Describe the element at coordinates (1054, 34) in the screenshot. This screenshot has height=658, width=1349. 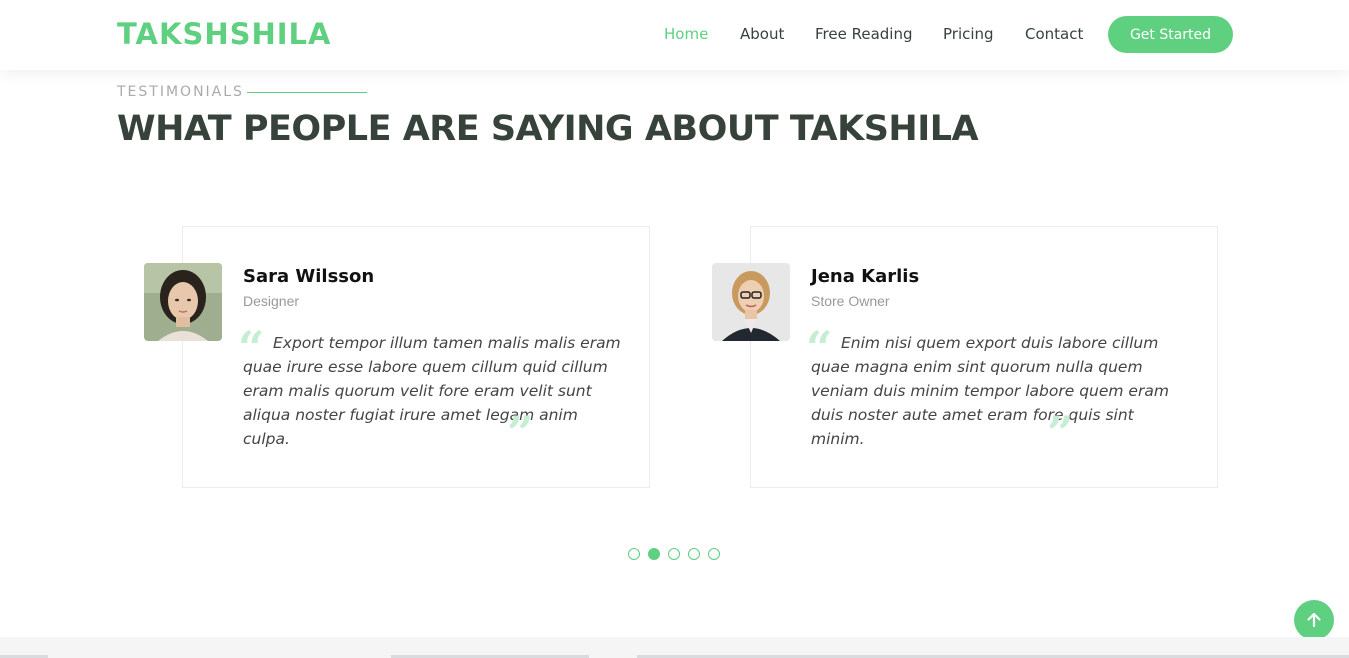
I see `nav-link-contact: Contact` at that location.